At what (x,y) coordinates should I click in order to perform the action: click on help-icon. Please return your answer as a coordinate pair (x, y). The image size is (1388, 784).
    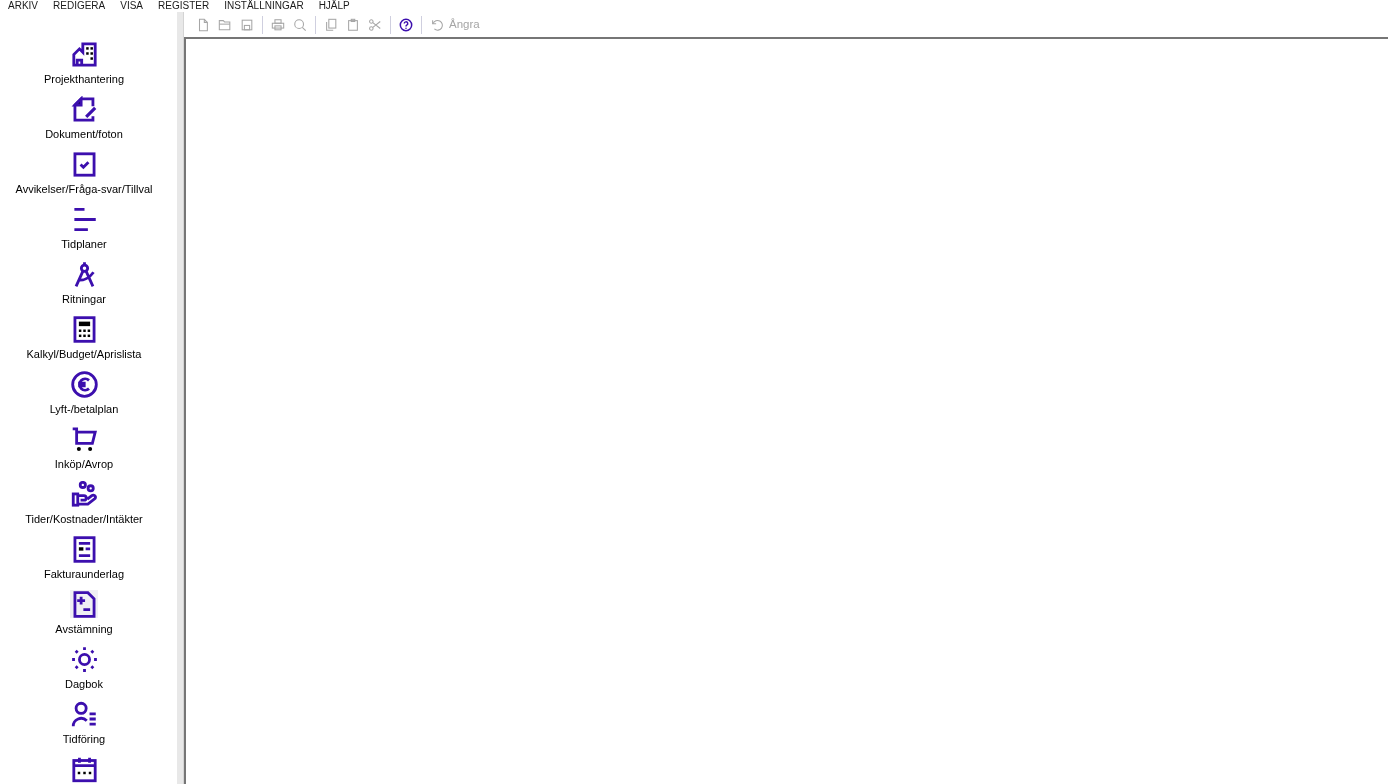
    Looking at the image, I should click on (406, 24).